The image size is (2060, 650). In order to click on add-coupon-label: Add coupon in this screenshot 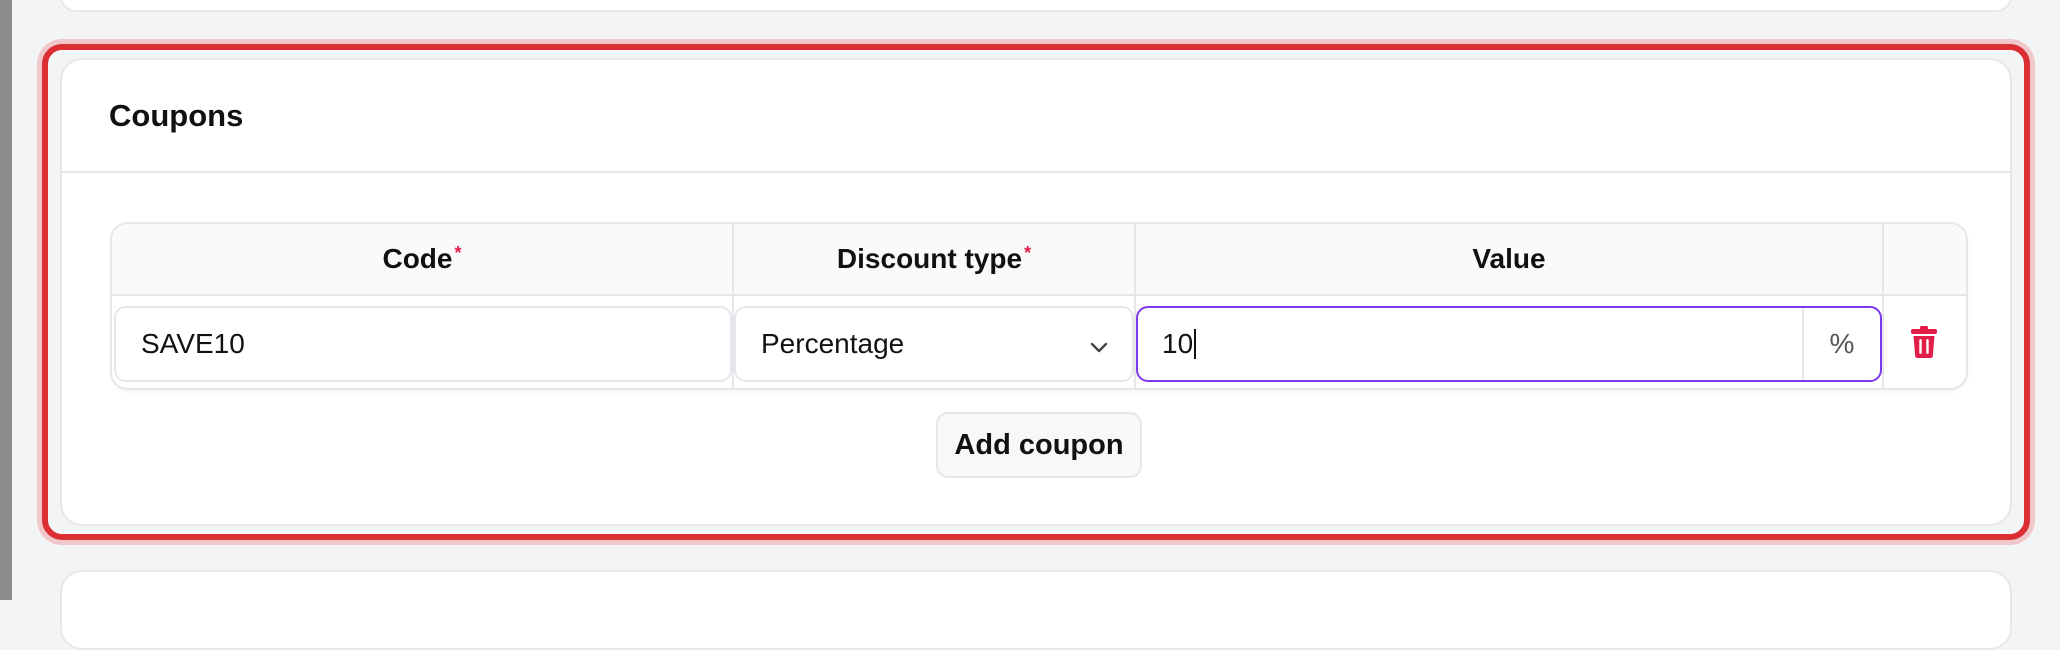, I will do `click(1039, 444)`.